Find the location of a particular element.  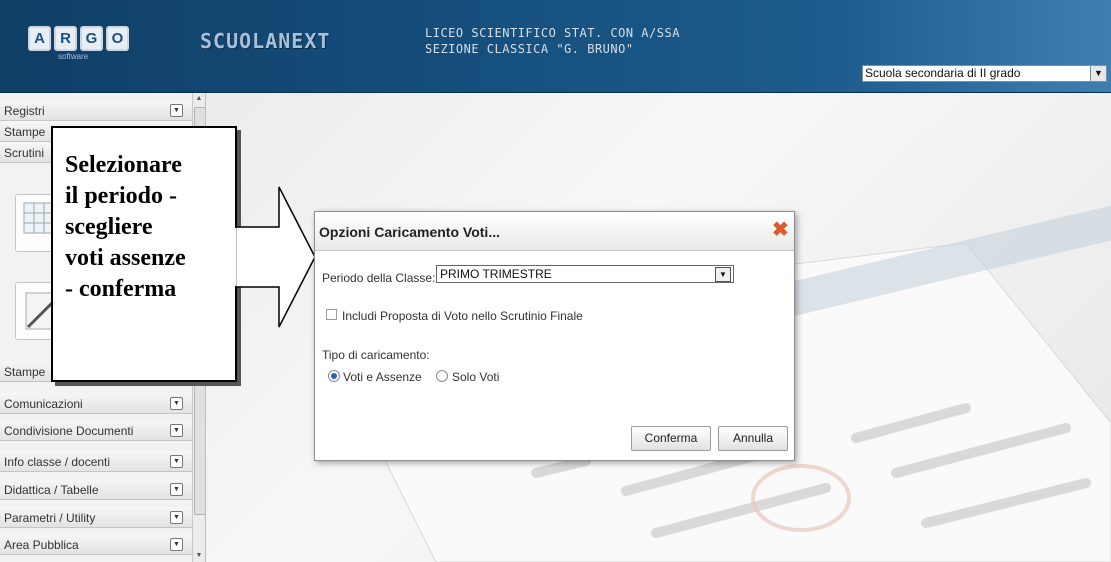

argo-logo: A R G O is located at coordinates (78, 38).